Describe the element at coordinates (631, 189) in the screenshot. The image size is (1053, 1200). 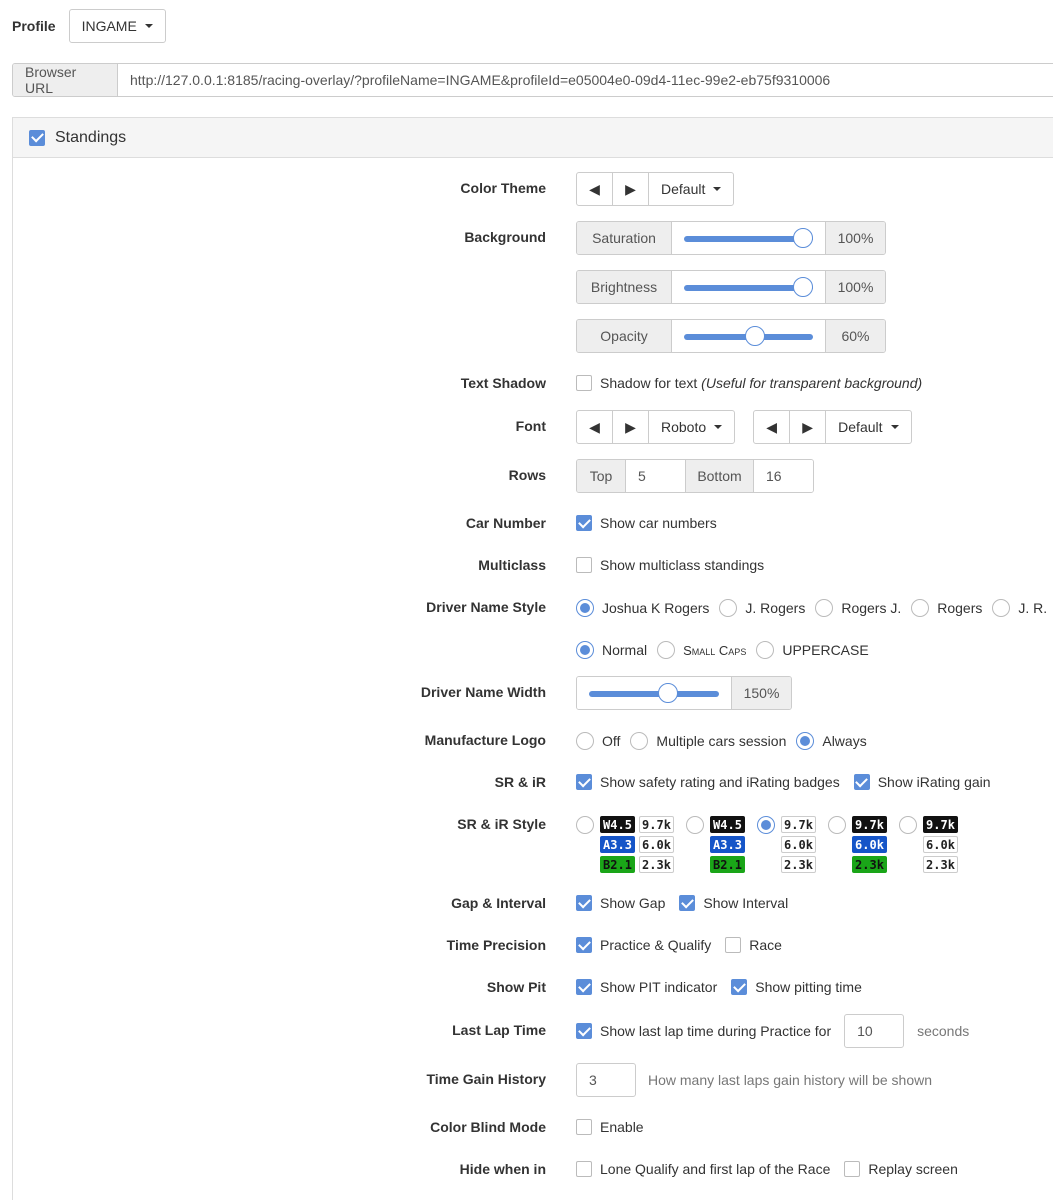
I see `color-theme-next-button: ▶` at that location.